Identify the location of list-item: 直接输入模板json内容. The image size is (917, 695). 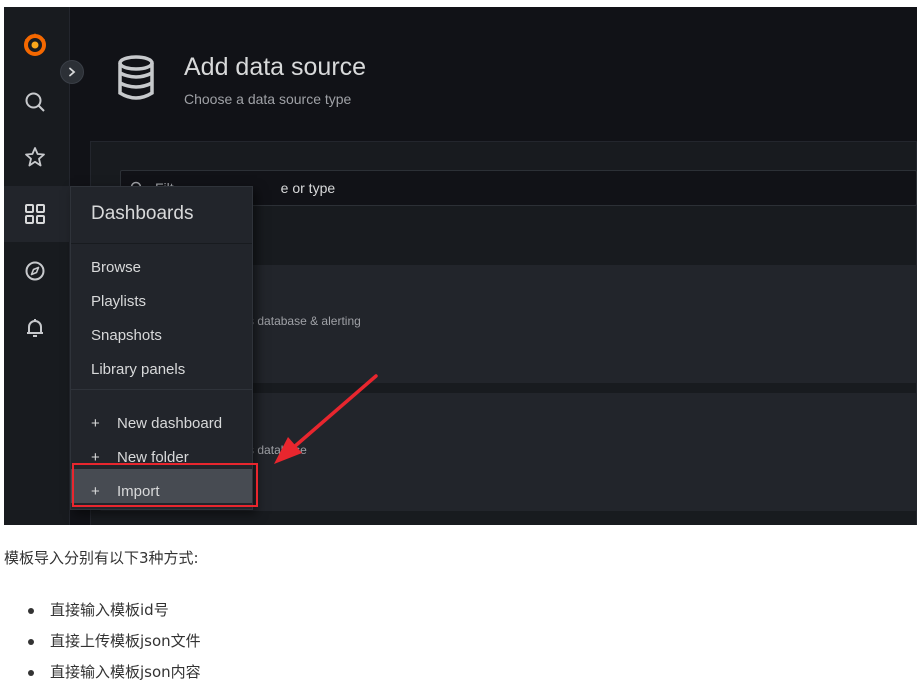
(112, 672).